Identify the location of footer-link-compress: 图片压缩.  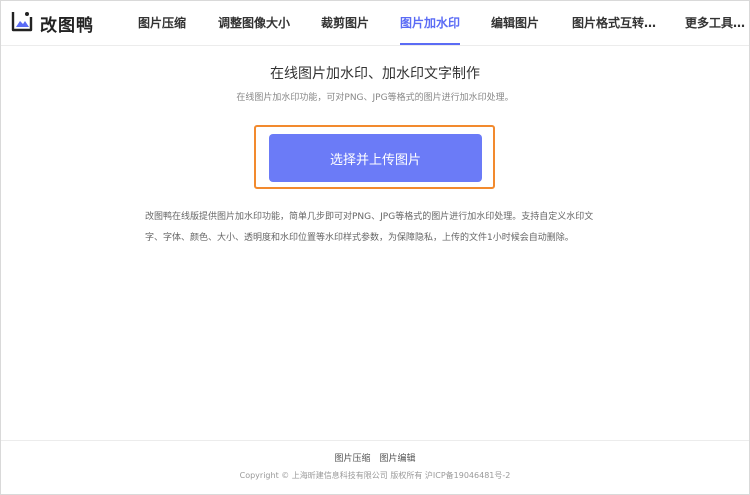
(353, 459).